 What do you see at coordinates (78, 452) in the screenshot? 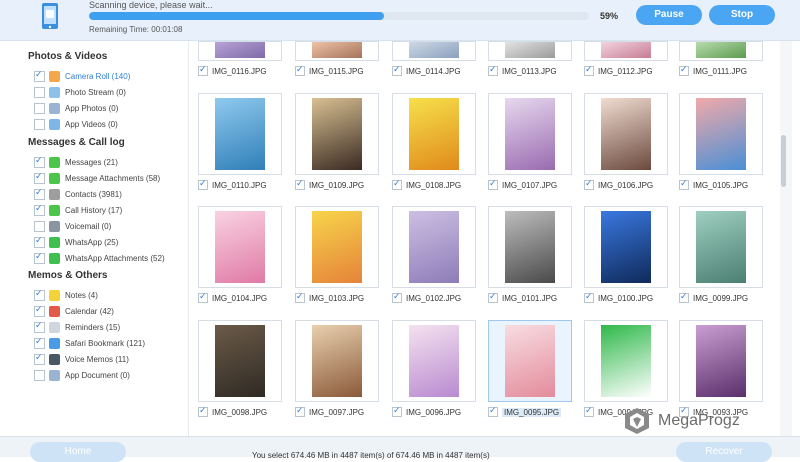
I see `home-button: Home` at bounding box center [78, 452].